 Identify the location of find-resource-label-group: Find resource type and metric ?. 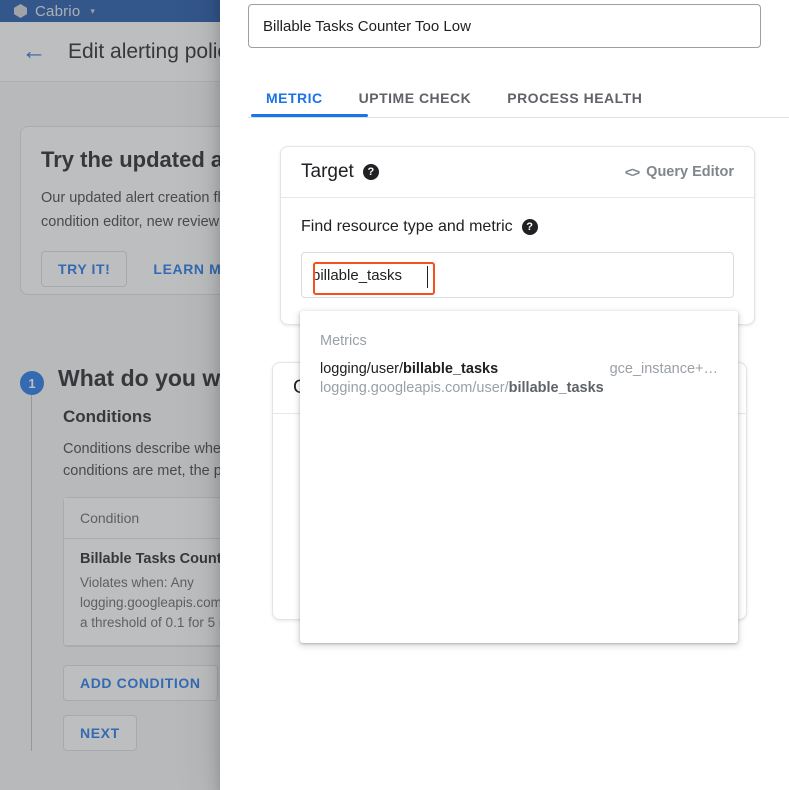
(517, 227).